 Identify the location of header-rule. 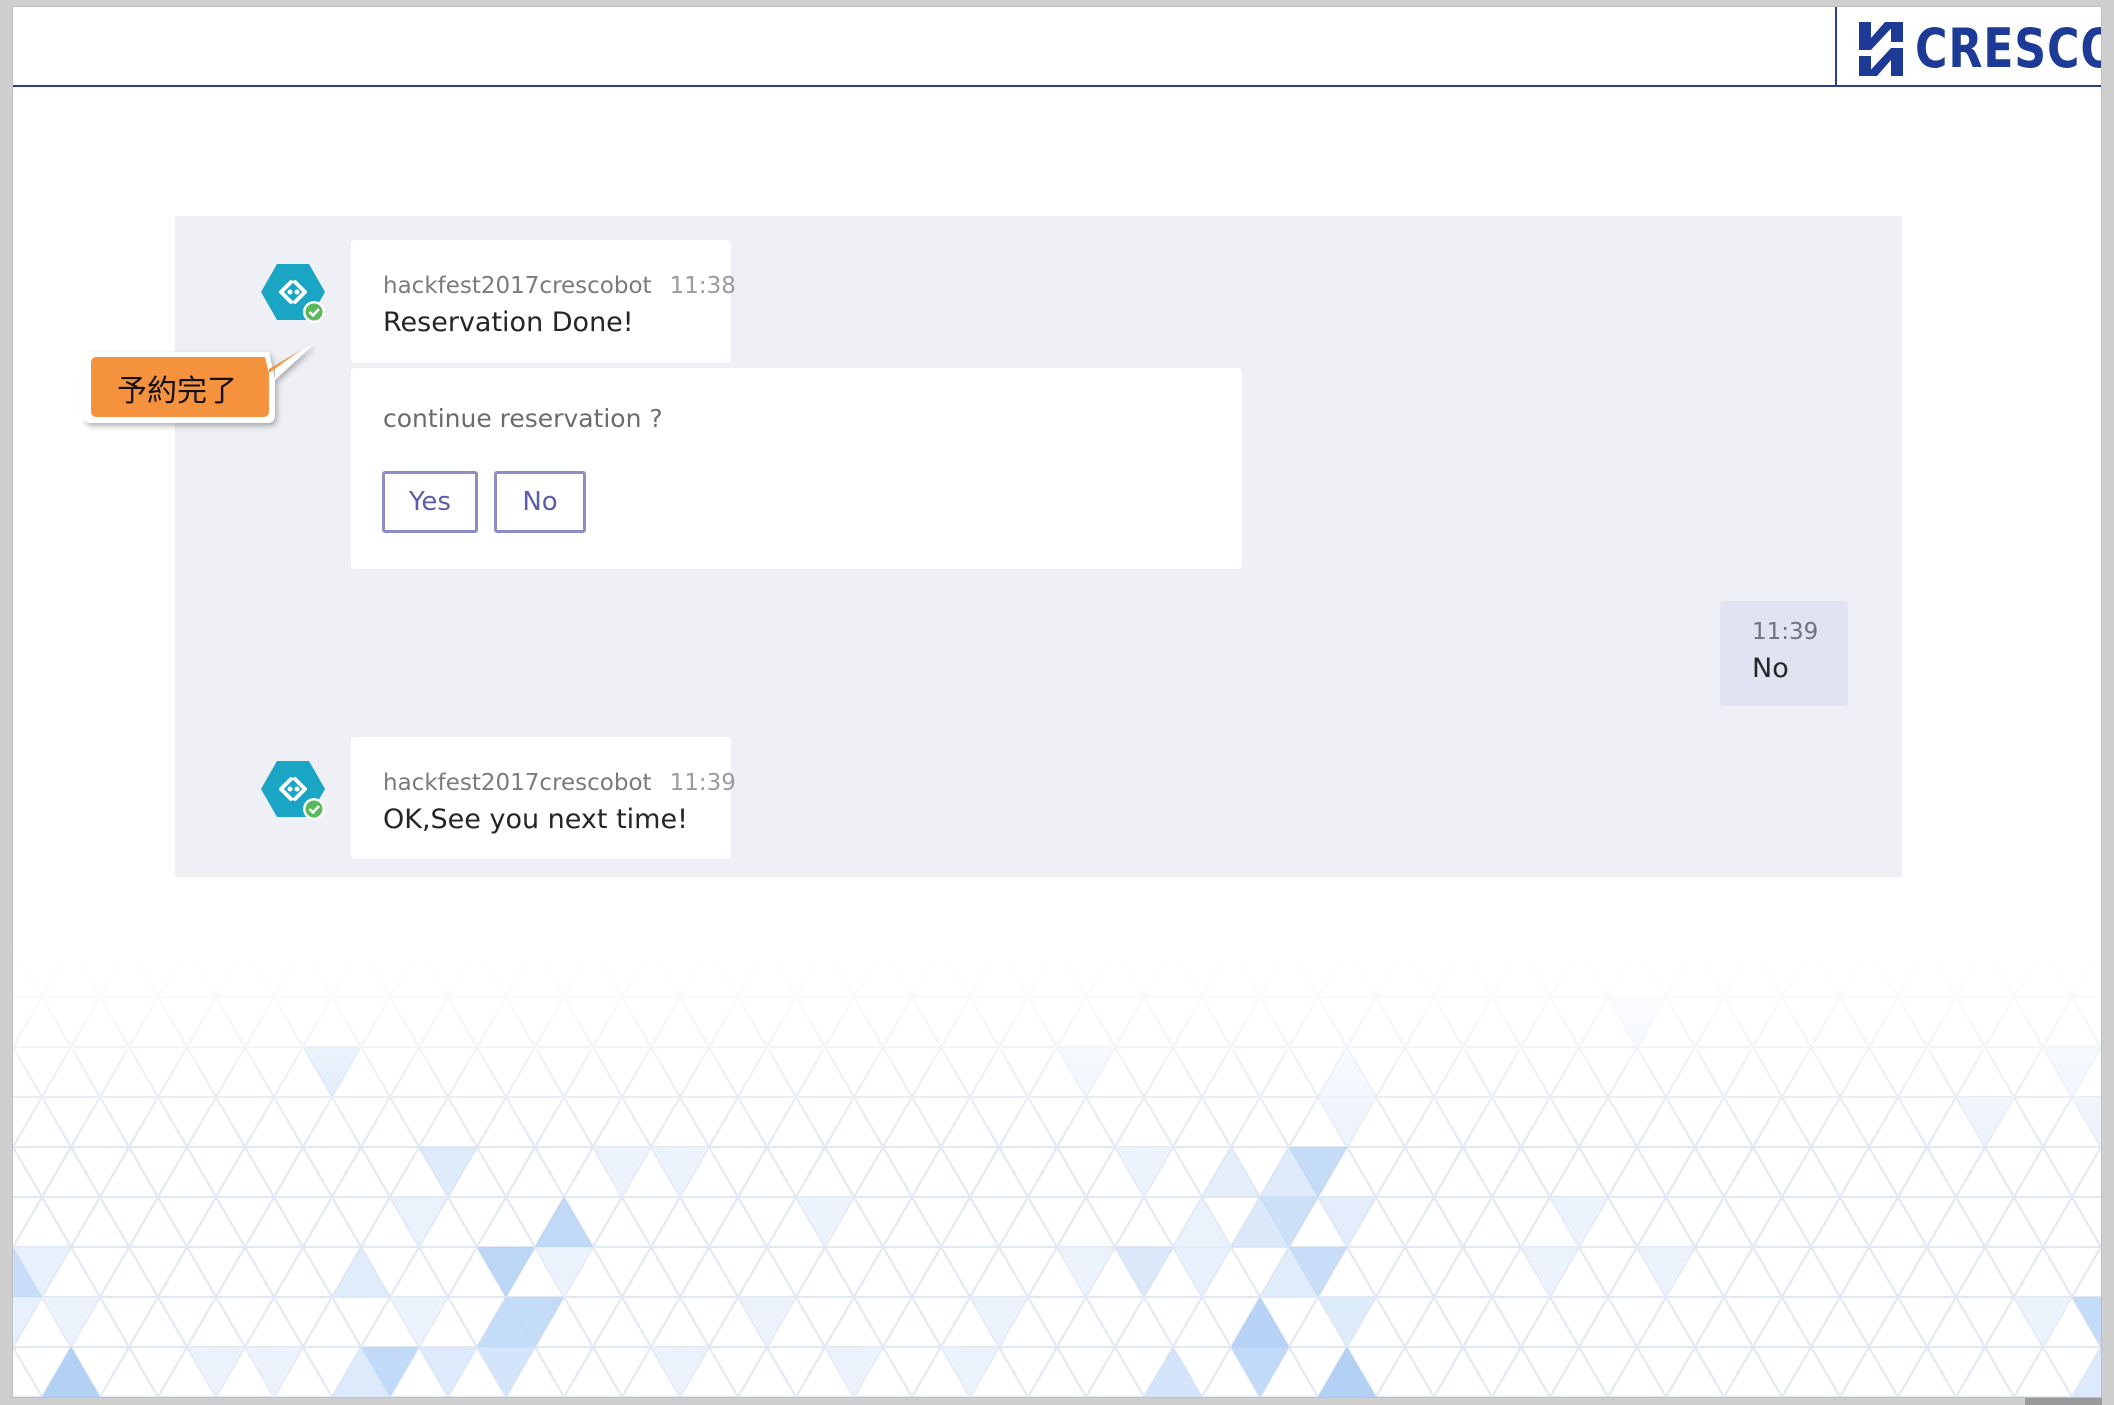
(1057, 86).